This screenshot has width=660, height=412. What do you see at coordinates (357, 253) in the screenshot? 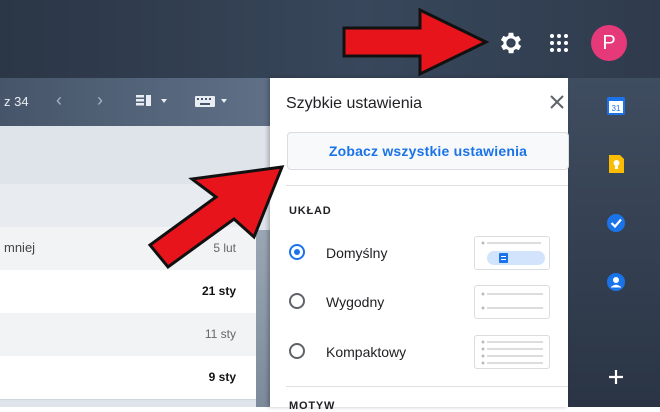
I see `density-option-label: Domyślny` at bounding box center [357, 253].